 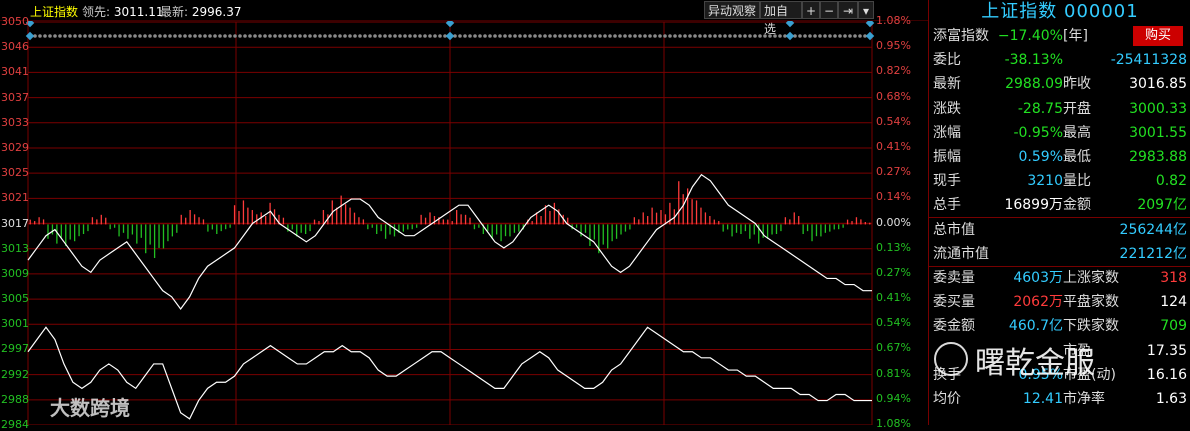 I want to click on add-watchlist-button: 加自选, so click(x=781, y=18).